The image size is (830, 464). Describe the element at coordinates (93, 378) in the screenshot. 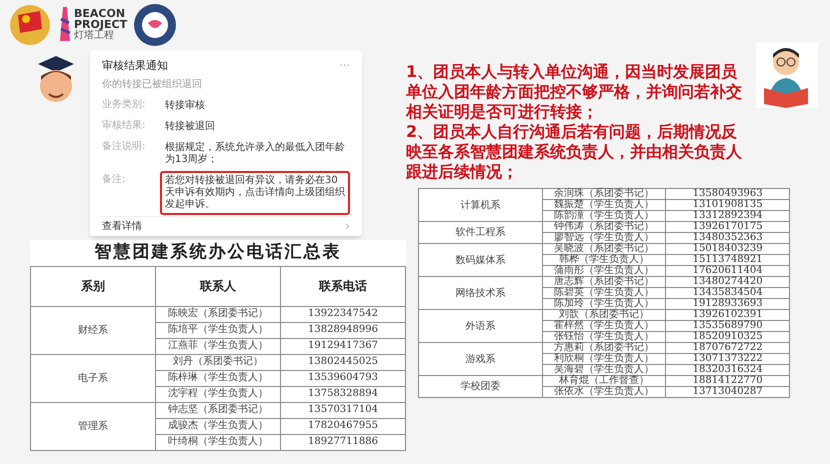

I see `department-cell: 电子系` at that location.